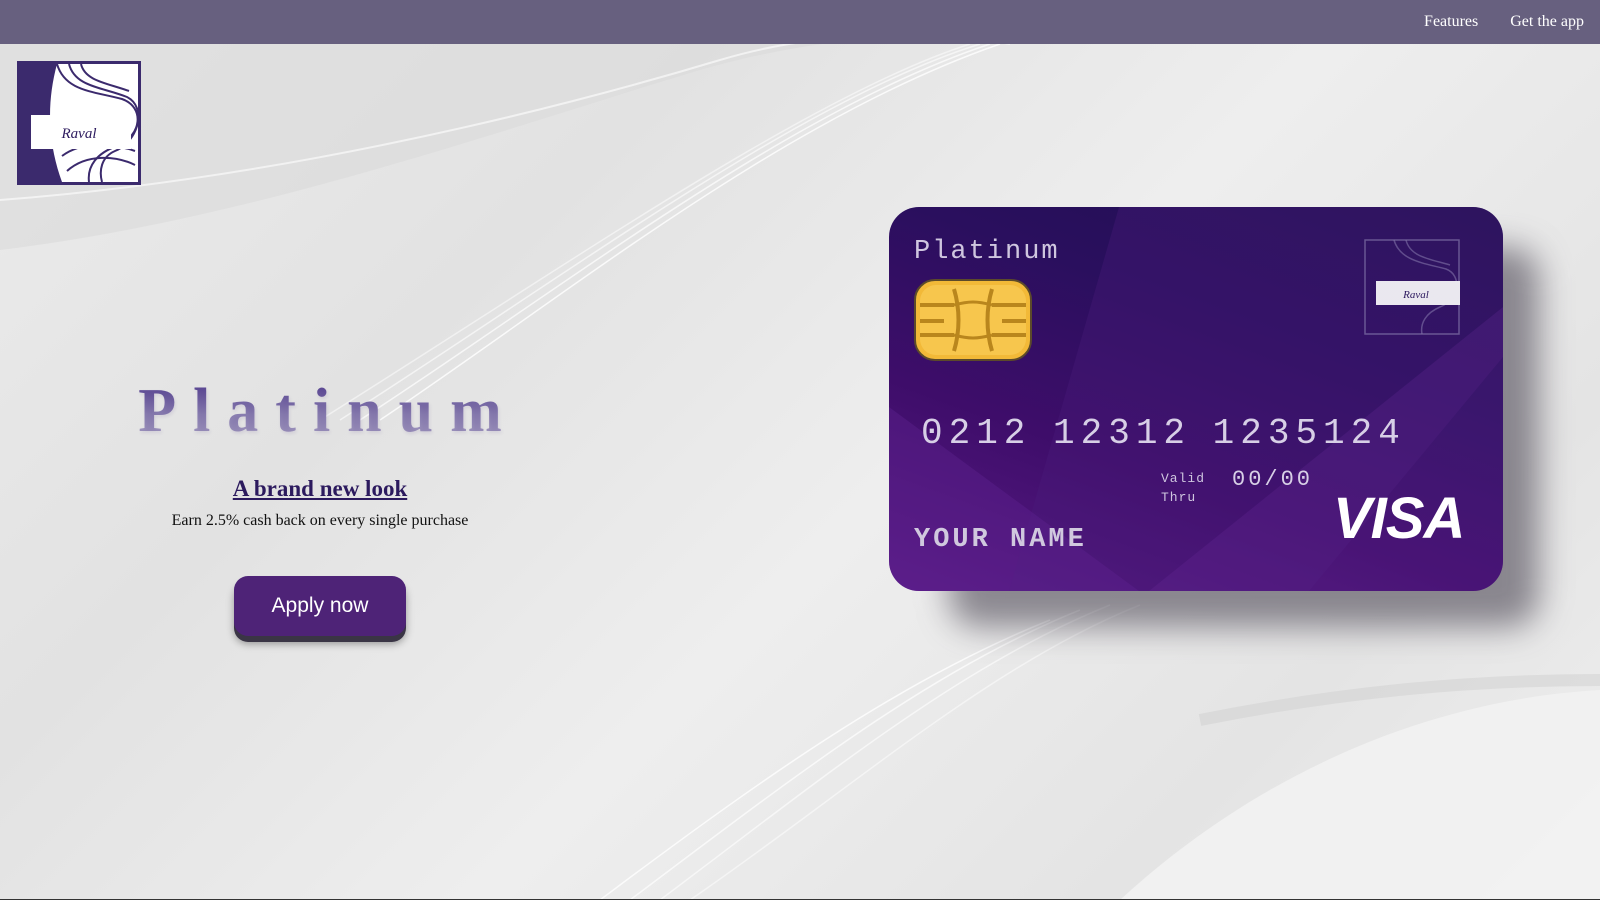 This screenshot has height=900, width=1600. What do you see at coordinates (320, 489) in the screenshot?
I see `hero-subtitle-link: A brand new look` at bounding box center [320, 489].